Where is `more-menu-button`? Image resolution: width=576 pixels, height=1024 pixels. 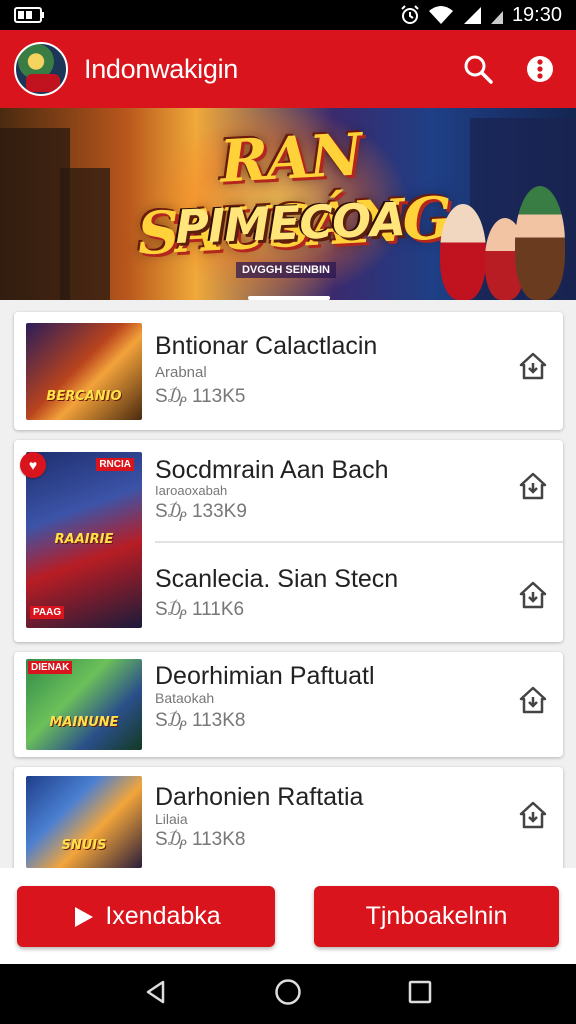 more-menu-button is located at coordinates (540, 69).